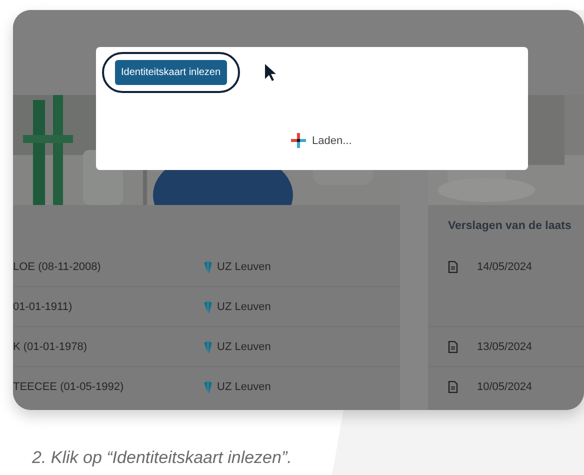  Describe the element at coordinates (510, 226) in the screenshot. I see `section-title: Verslagen van de laats` at that location.